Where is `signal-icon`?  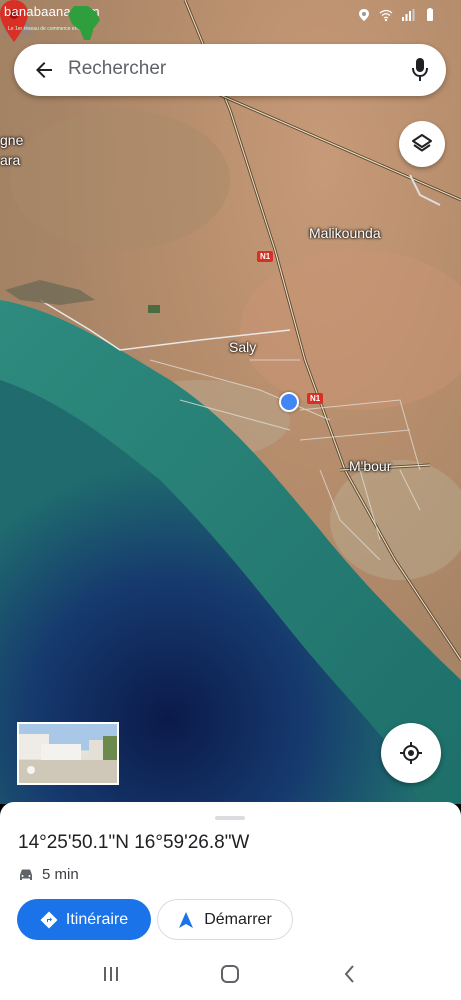 signal-icon is located at coordinates (408, 15).